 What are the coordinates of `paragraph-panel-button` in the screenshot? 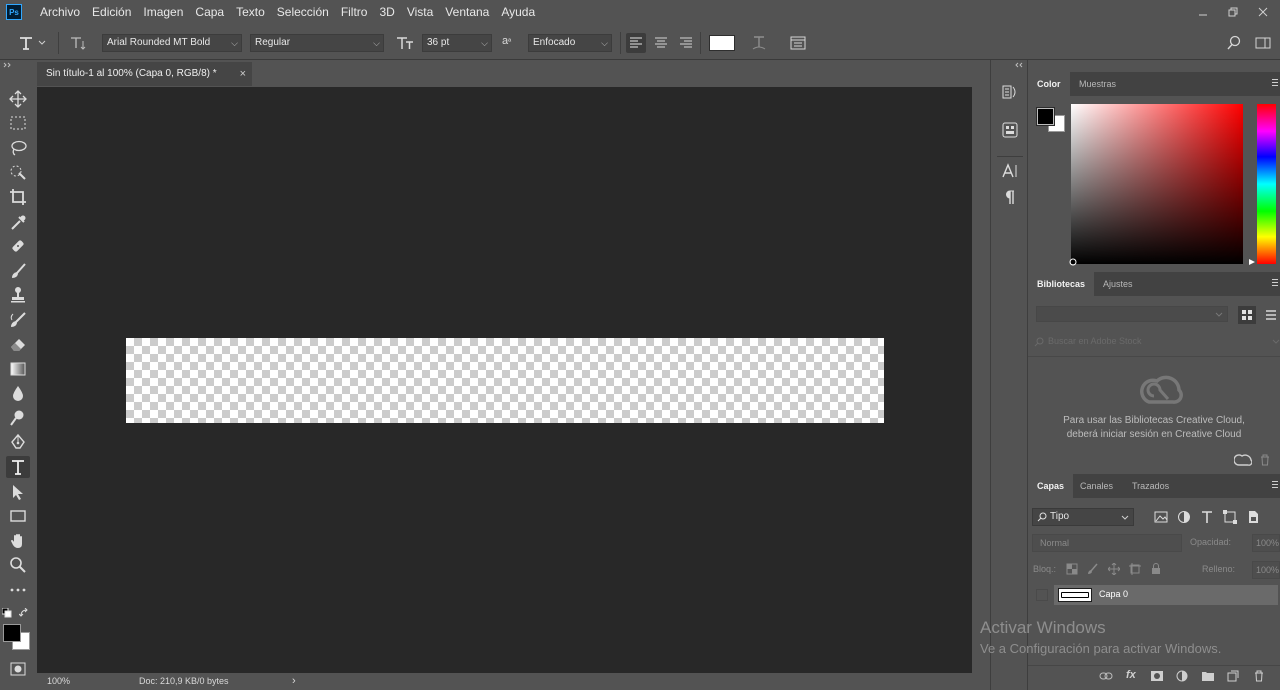 It's located at (1010, 197).